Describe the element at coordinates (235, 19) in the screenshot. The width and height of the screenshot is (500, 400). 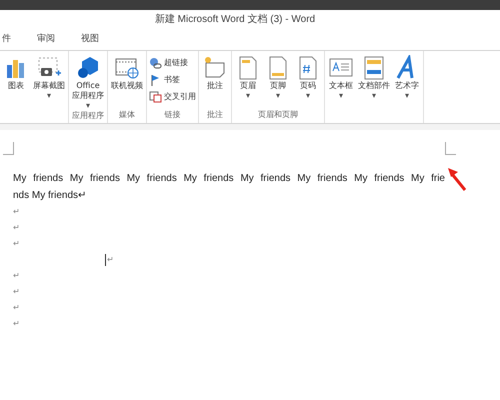
I see `window-title: 新建 Microsoft Word 文档 (3) - Word` at that location.